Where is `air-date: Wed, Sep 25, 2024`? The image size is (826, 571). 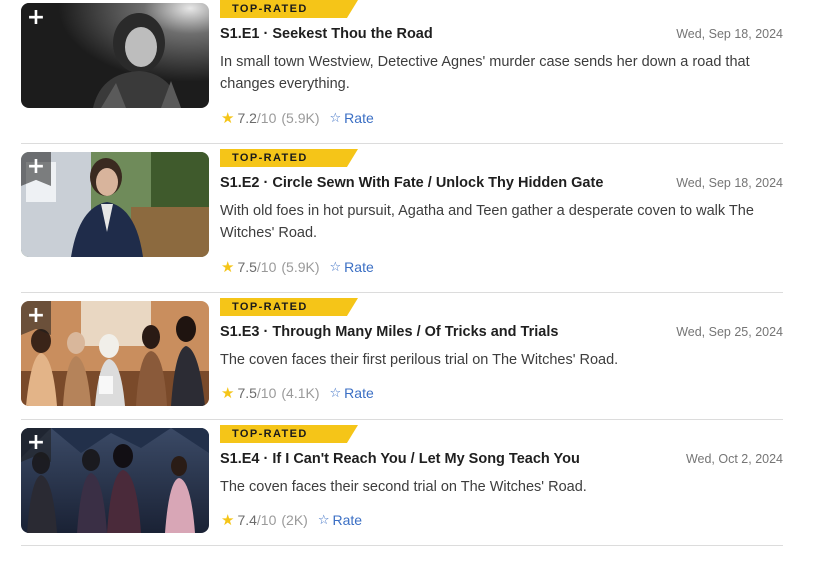
air-date: Wed, Sep 25, 2024 is located at coordinates (729, 332).